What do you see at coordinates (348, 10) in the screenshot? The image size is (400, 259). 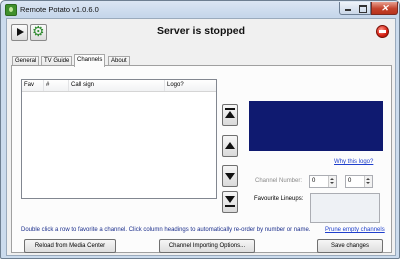 I see `minimize-icon` at bounding box center [348, 10].